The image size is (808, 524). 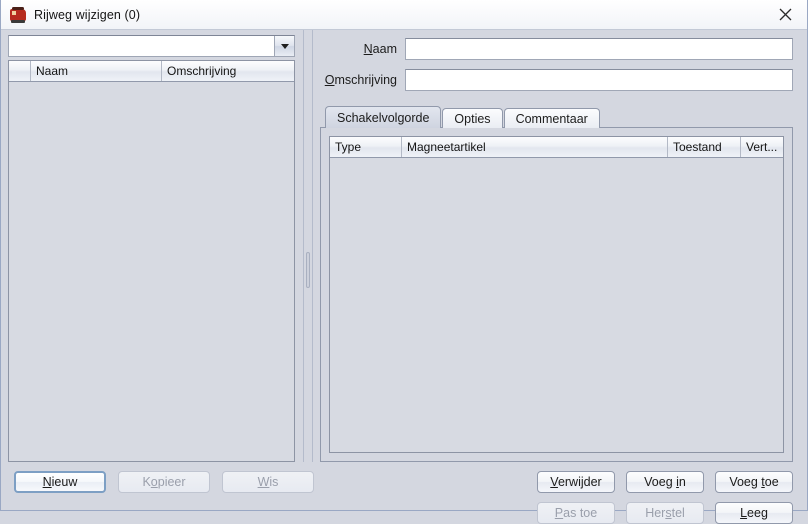 I want to click on action-button-row-2: Pas toe Herstel Leeg, so click(x=665, y=513).